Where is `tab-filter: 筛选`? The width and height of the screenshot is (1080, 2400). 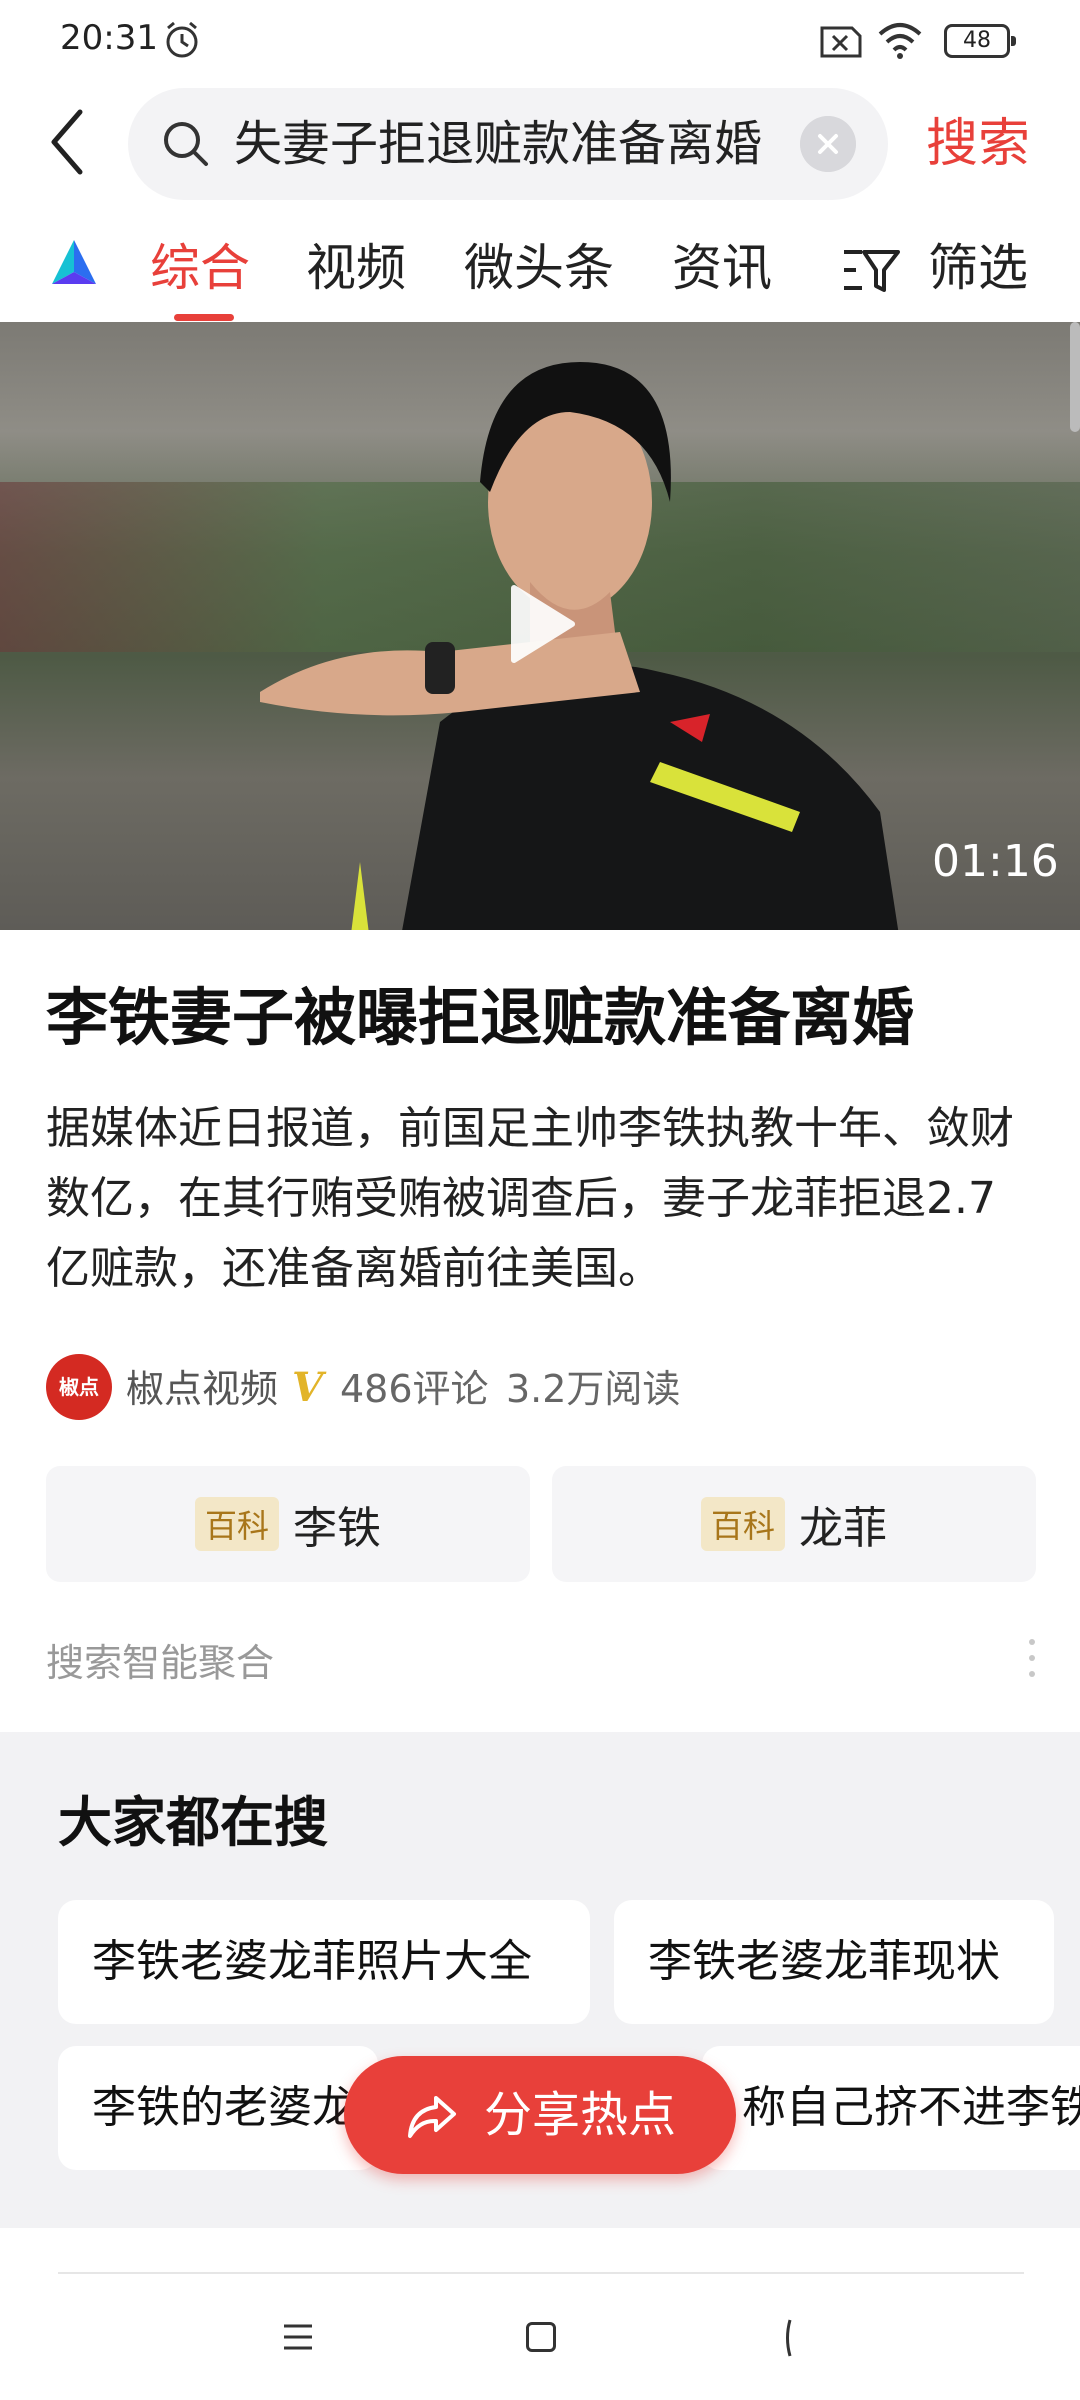
tab-filter: 筛选 is located at coordinates (978, 268).